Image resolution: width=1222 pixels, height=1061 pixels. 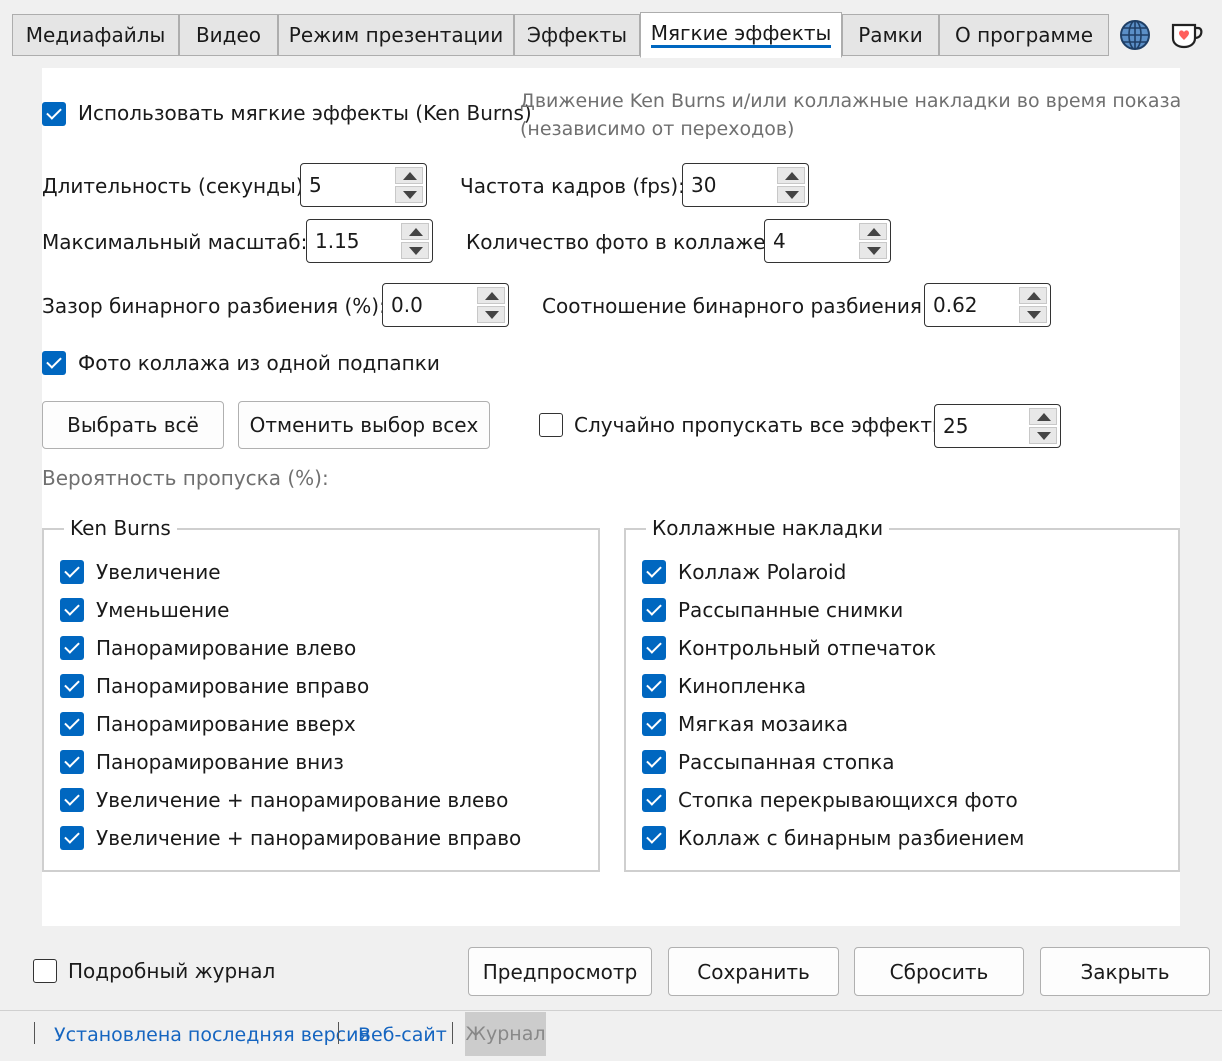 What do you see at coordinates (364, 425) in the screenshot?
I see `deselect-all-button: Отменить выбор всех` at bounding box center [364, 425].